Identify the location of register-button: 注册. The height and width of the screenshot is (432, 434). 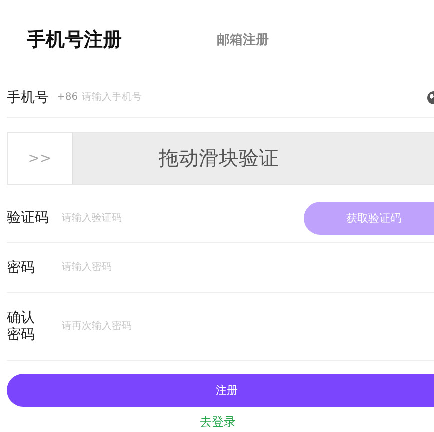
(220, 390).